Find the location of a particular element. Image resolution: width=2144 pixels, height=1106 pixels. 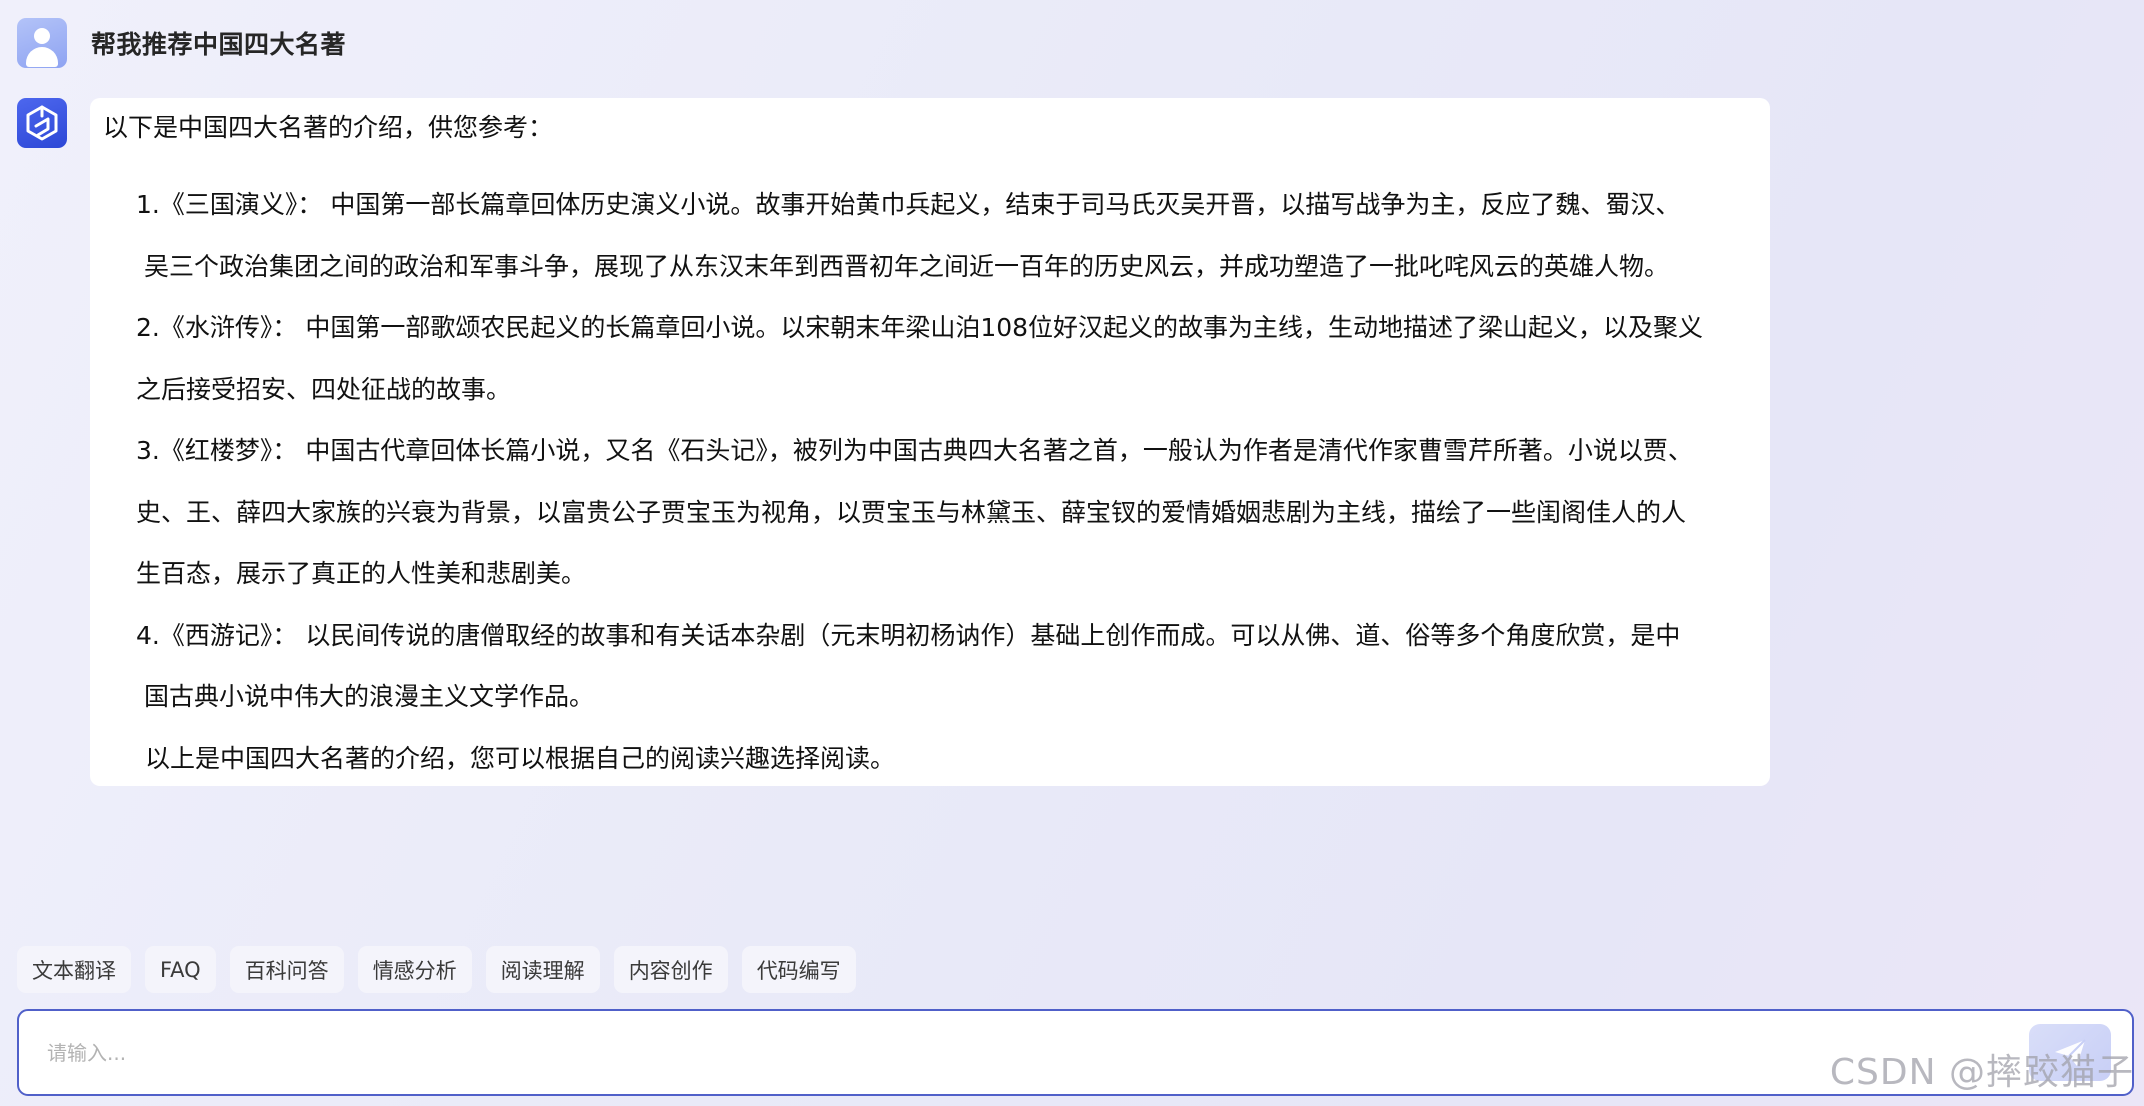

quick-action-chip: 内容创作 is located at coordinates (670, 969).